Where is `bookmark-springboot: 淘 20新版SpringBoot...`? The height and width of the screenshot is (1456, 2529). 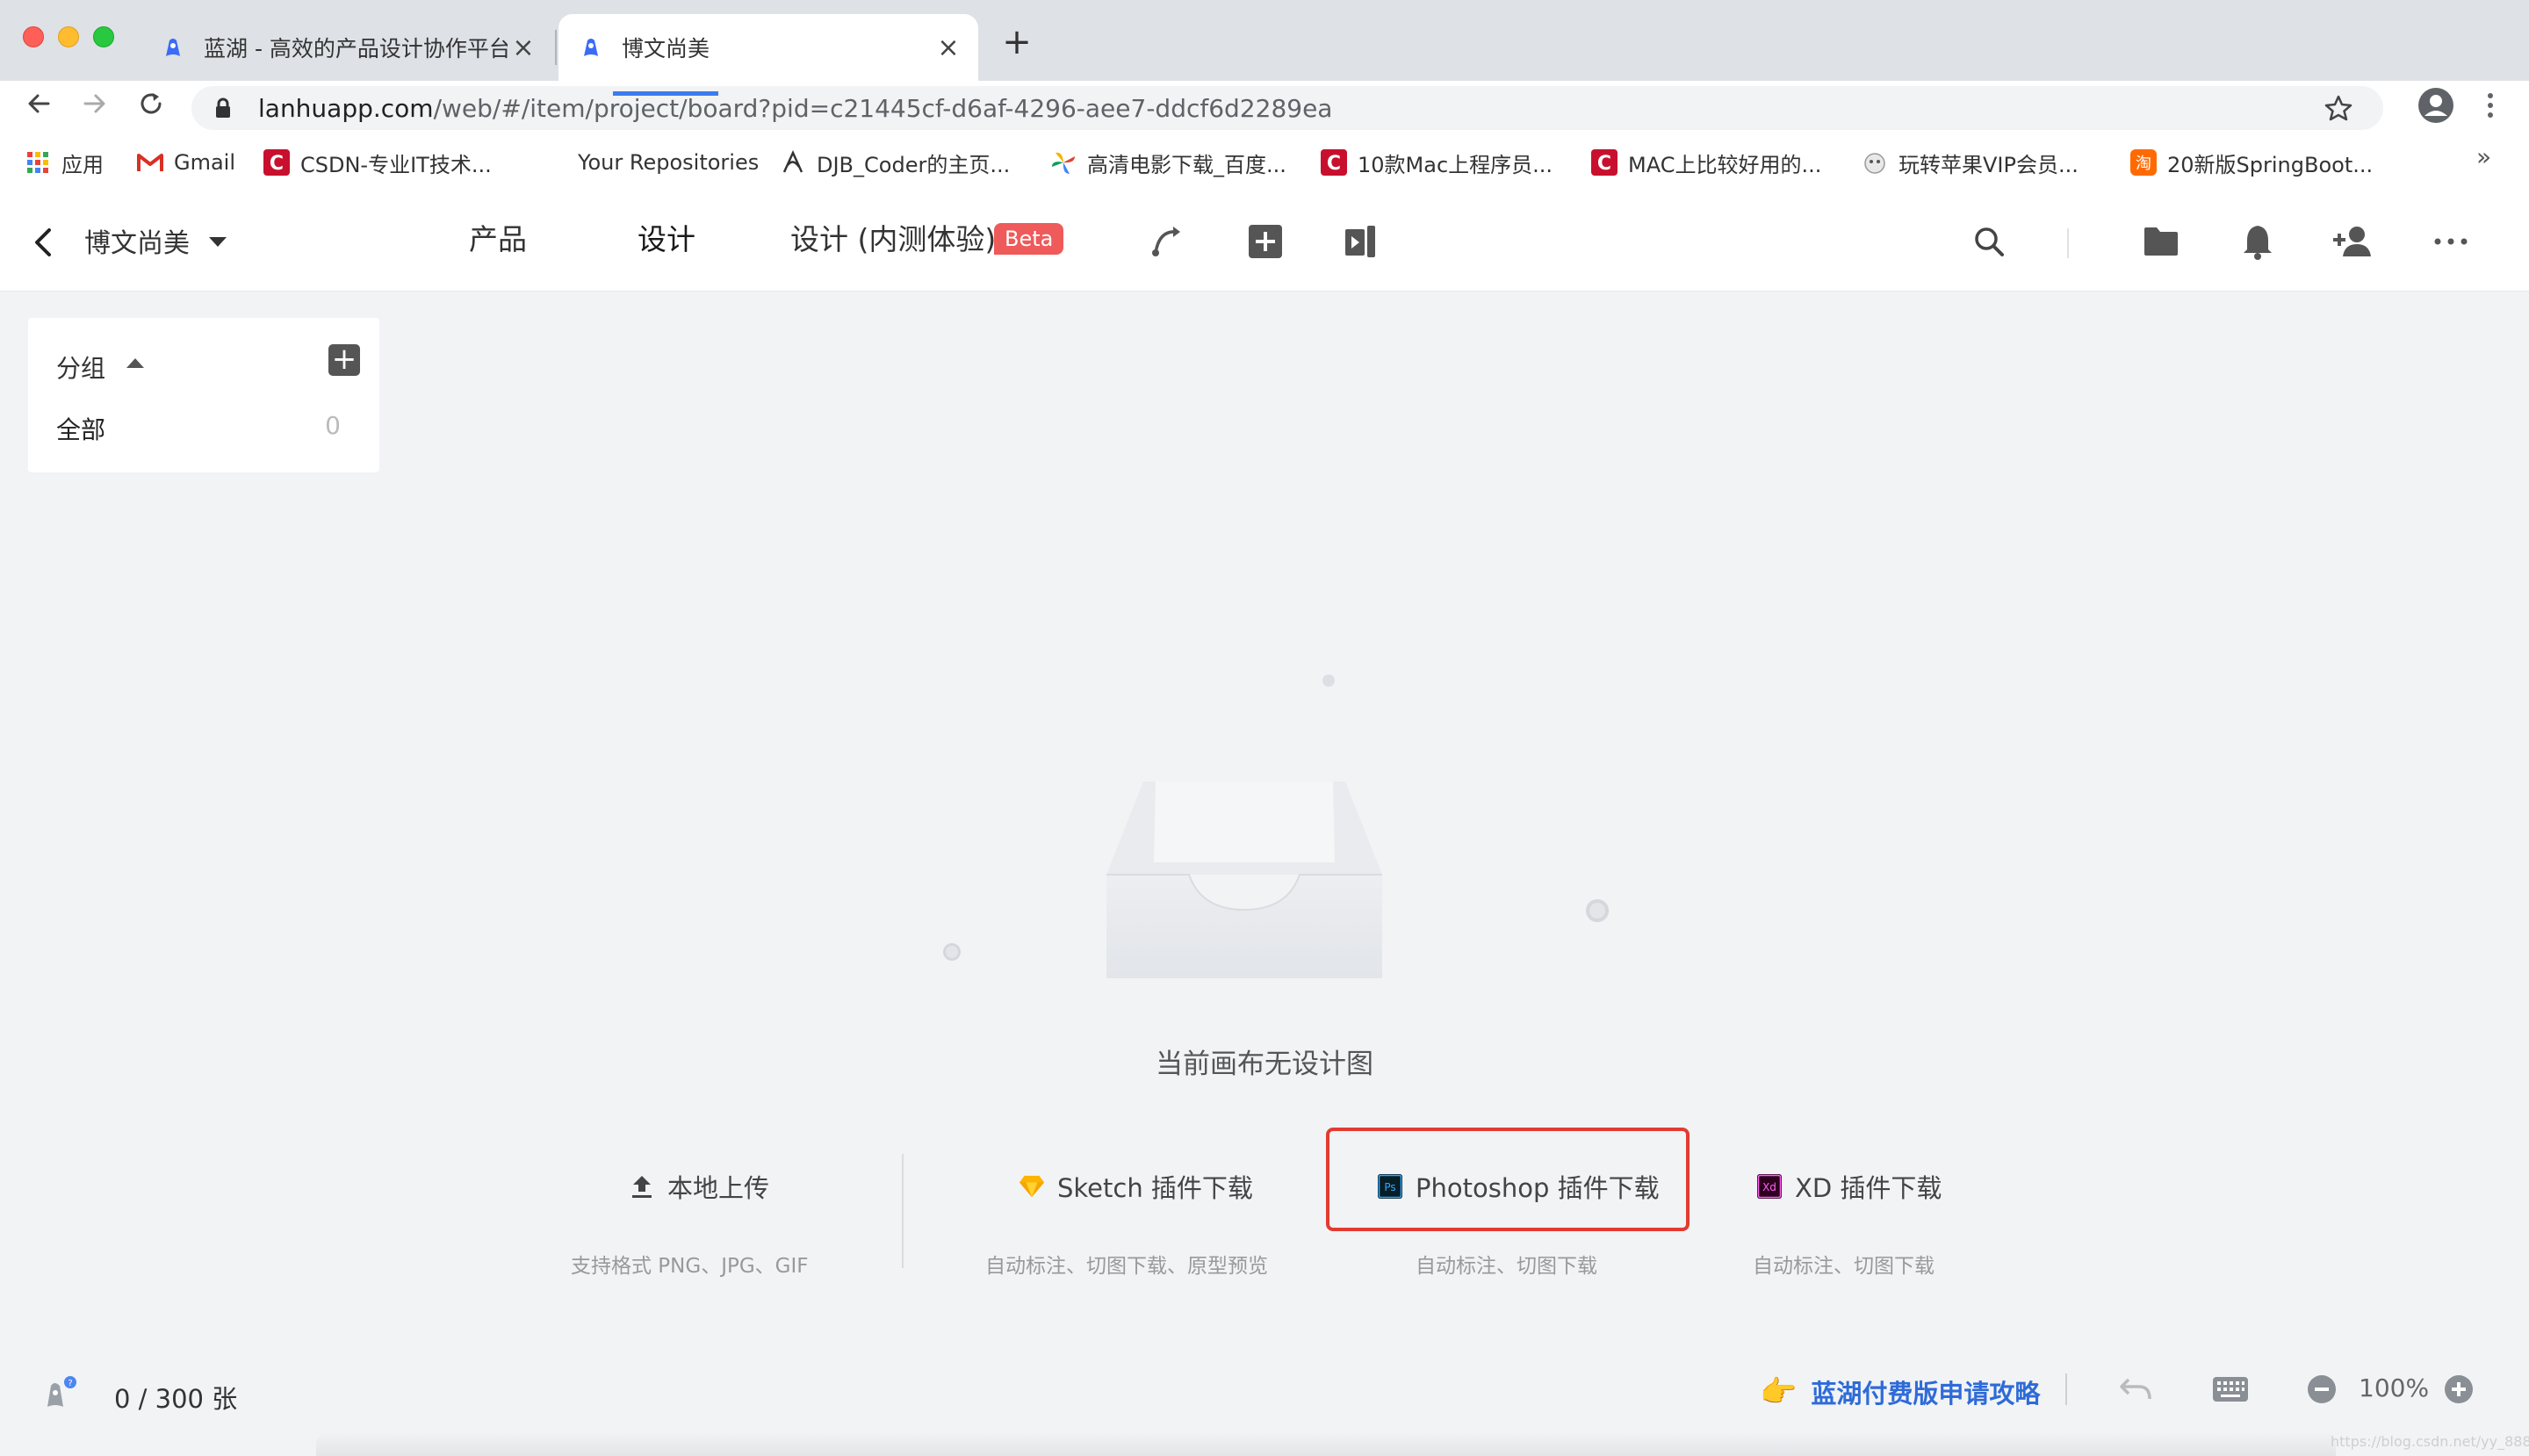
bookmark-springboot: 淘 20新版SpringBoot... is located at coordinates (2251, 162).